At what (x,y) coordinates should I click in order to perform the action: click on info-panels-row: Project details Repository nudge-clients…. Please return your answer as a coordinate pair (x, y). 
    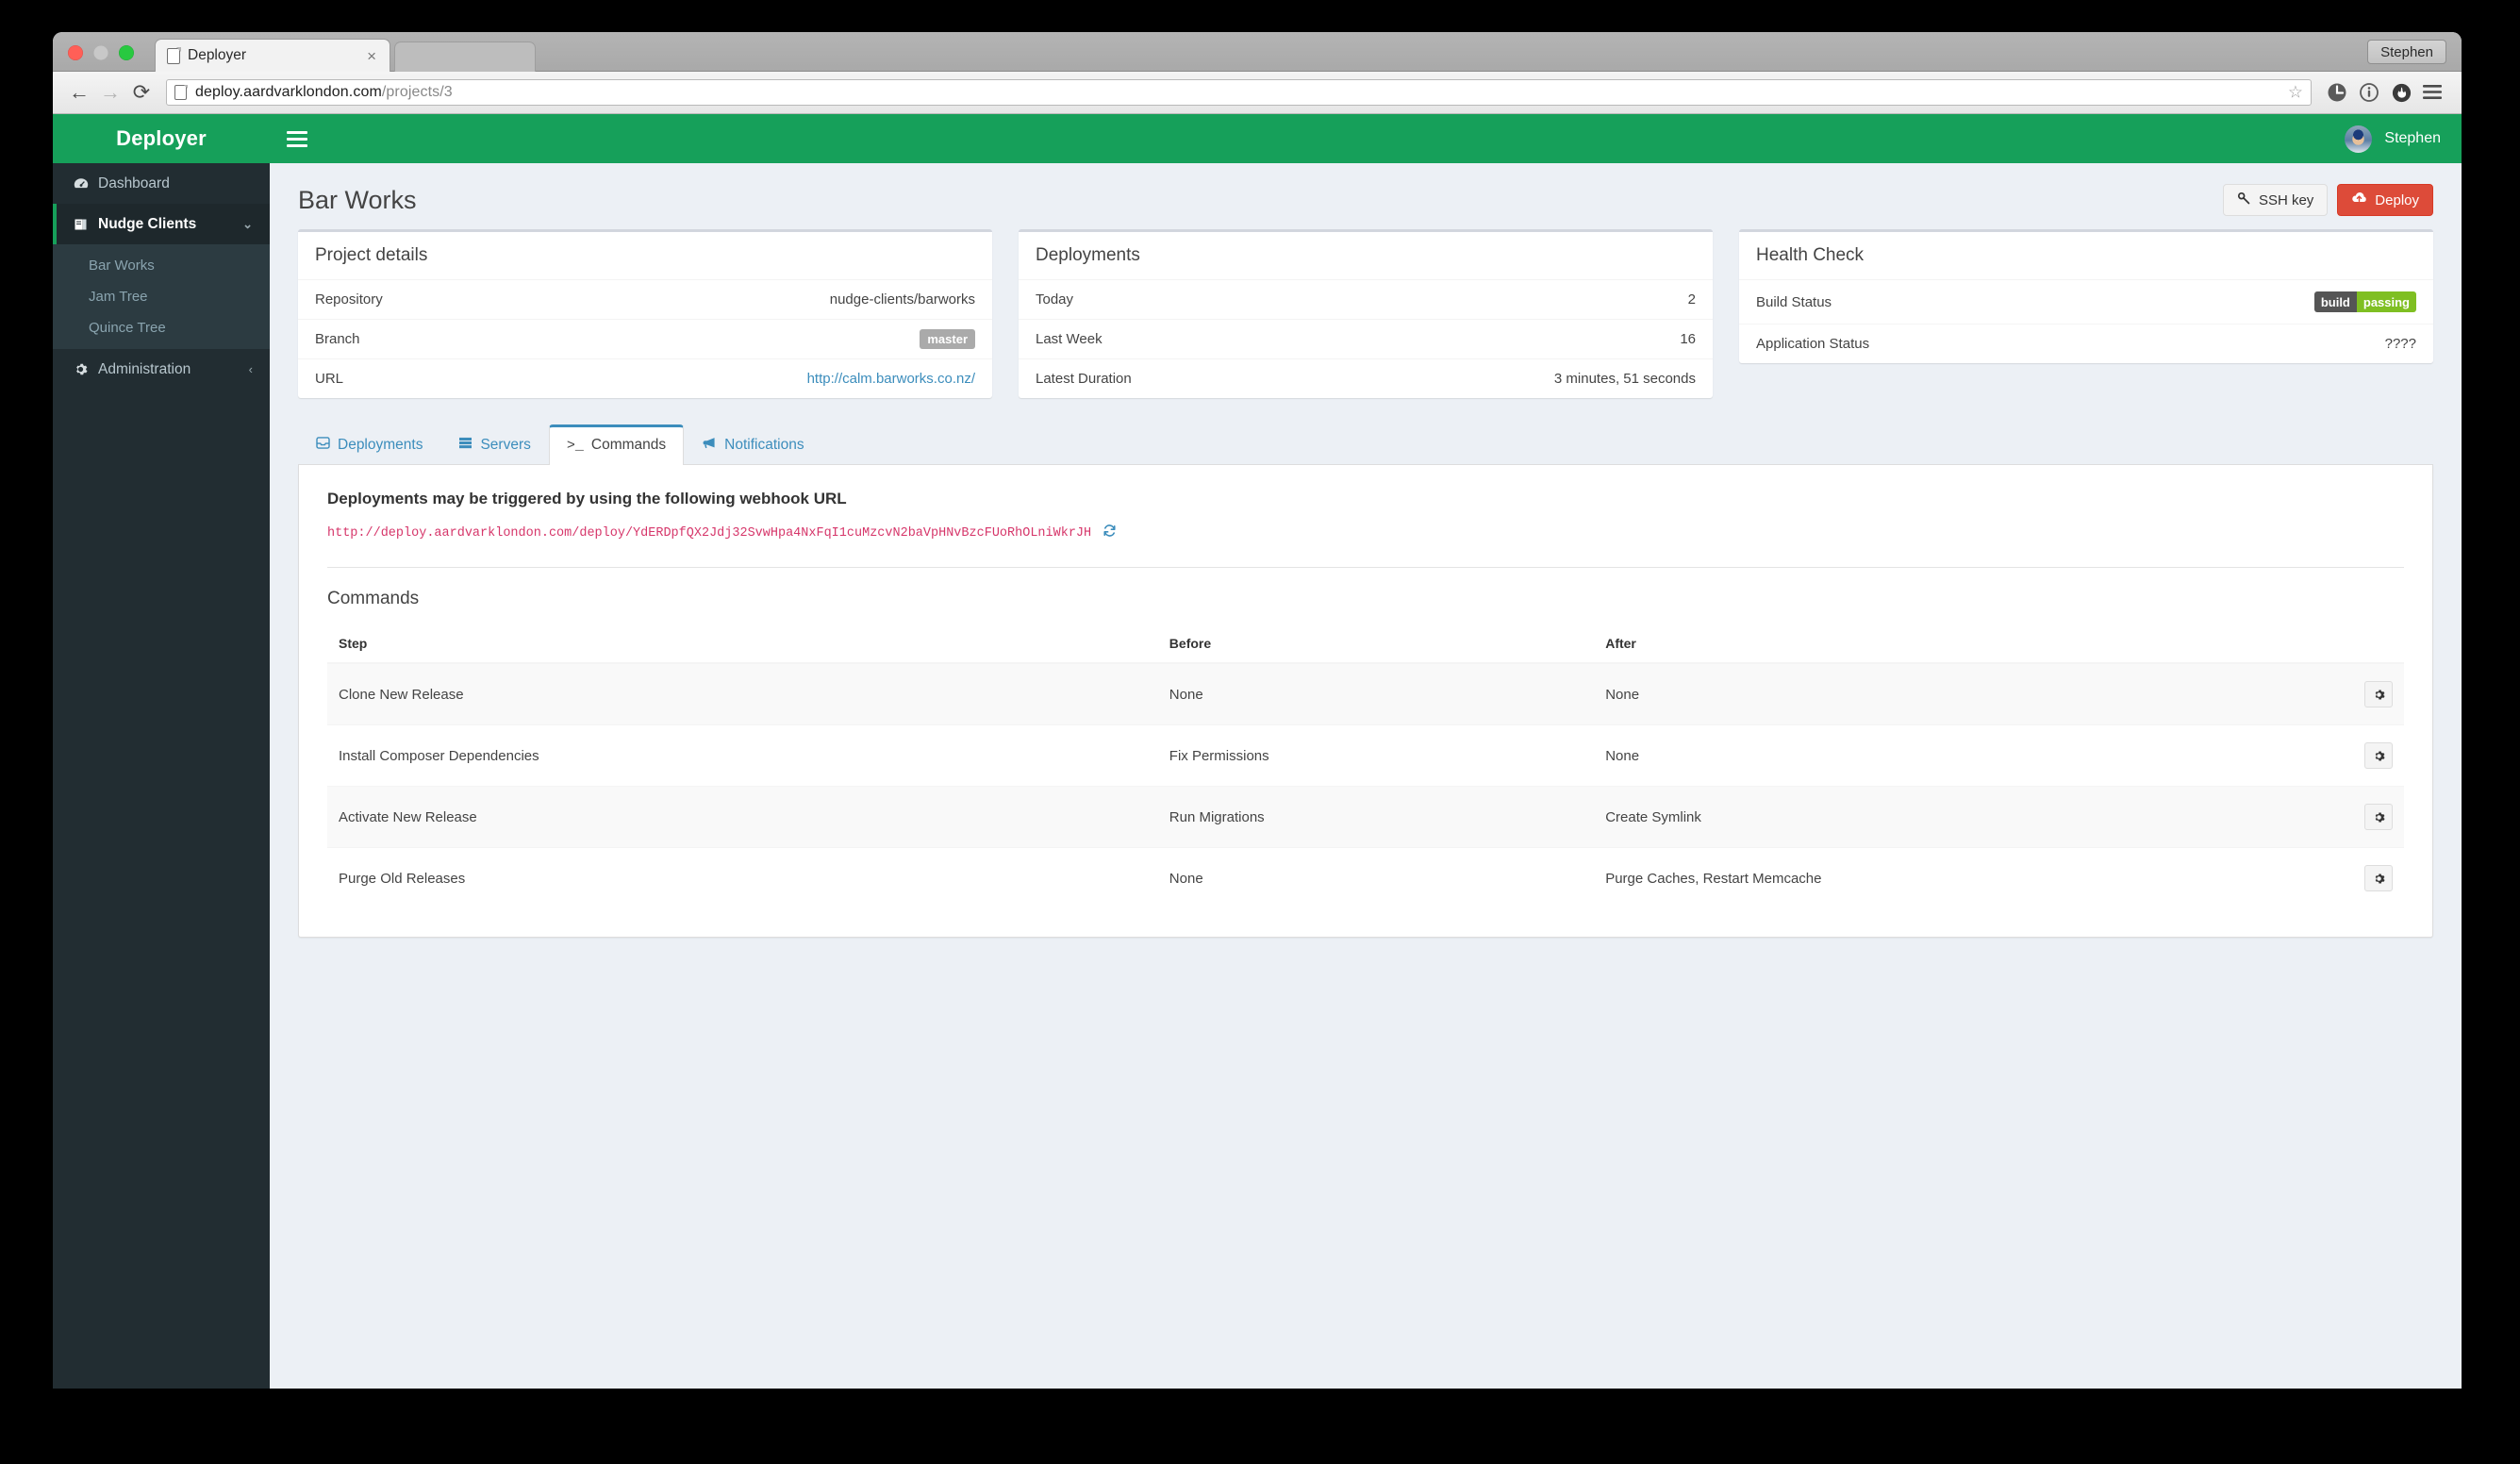
    Looking at the image, I should click on (1366, 313).